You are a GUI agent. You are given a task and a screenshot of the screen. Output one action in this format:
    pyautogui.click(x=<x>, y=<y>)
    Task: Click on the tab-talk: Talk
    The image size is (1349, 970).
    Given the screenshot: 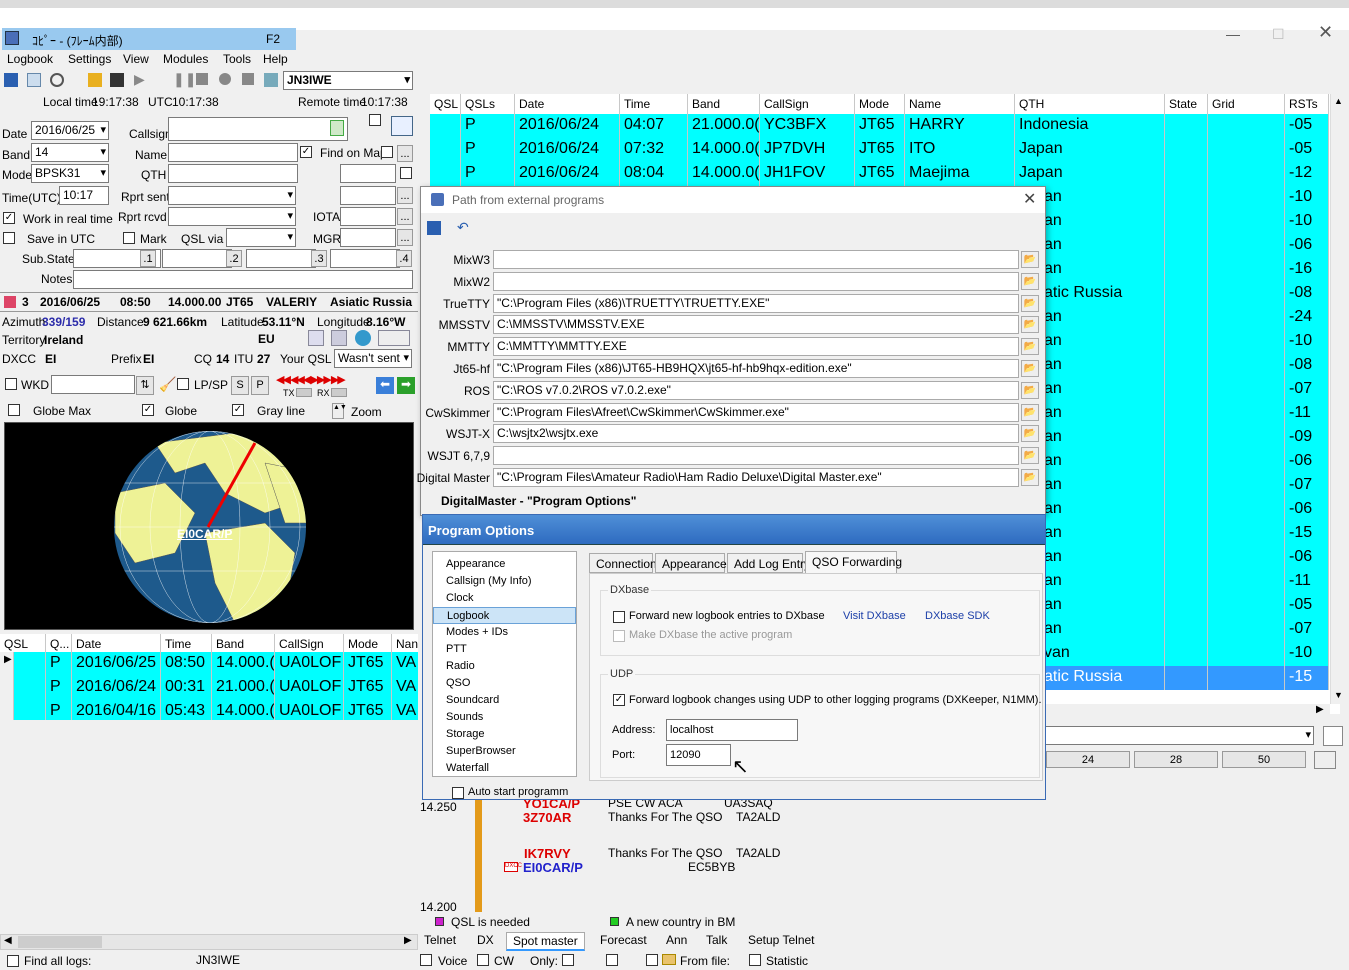 What is the action you would take?
    pyautogui.click(x=716, y=940)
    